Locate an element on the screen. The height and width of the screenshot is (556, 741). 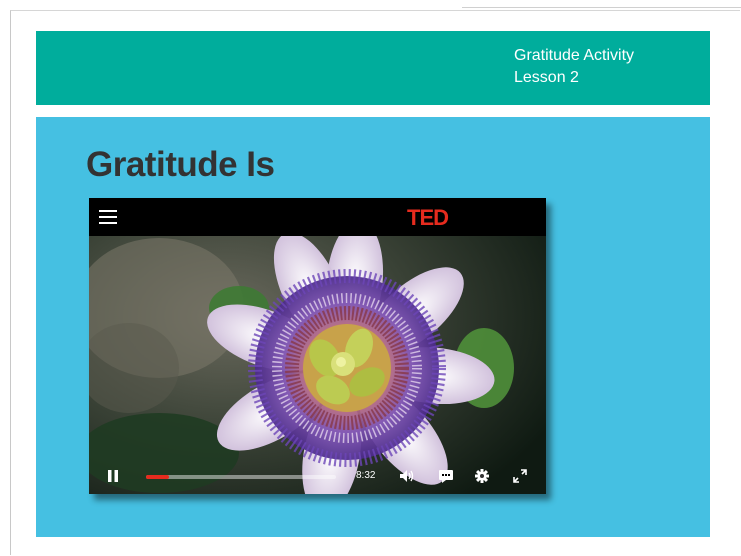
activity-label: Gratitude Activity is located at coordinates (574, 55).